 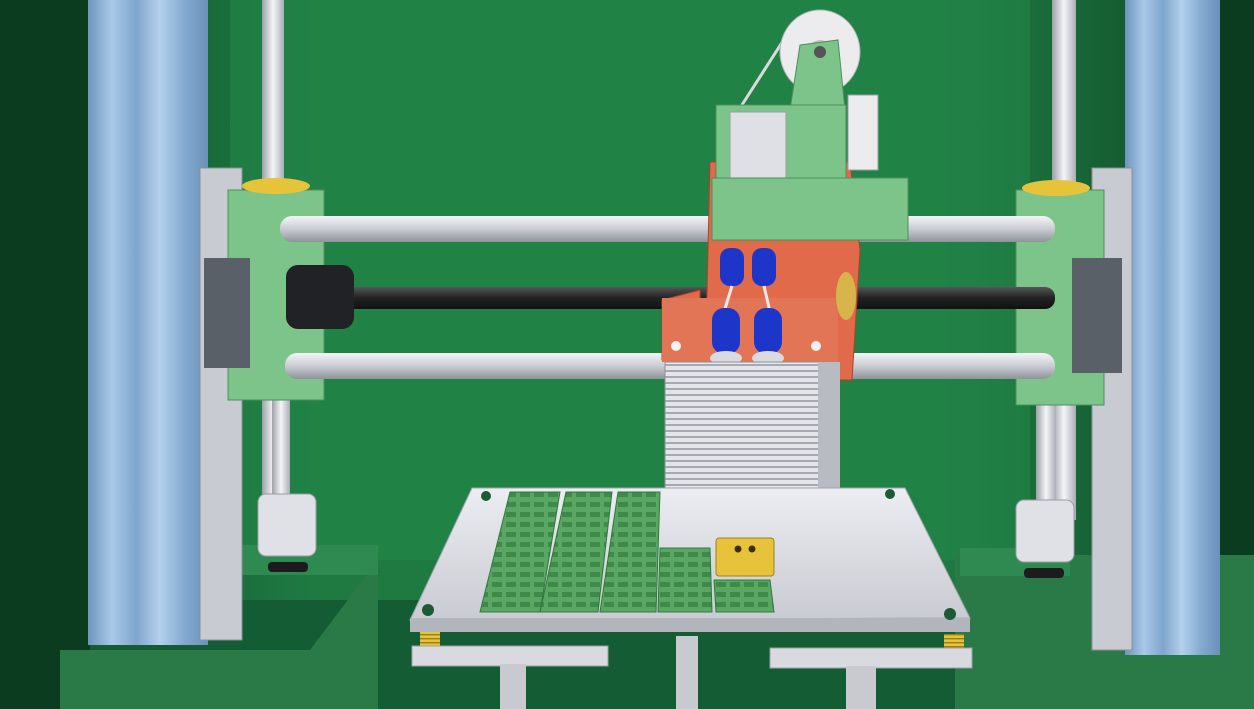 I want to click on nozzle-lower-left, so click(x=726, y=331).